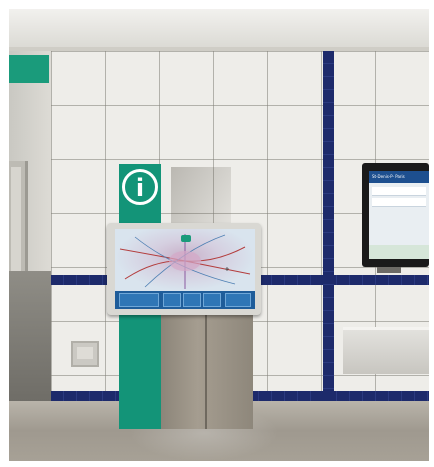  Describe the element at coordinates (140, 187) in the screenshot. I see `info-icon: i` at that location.